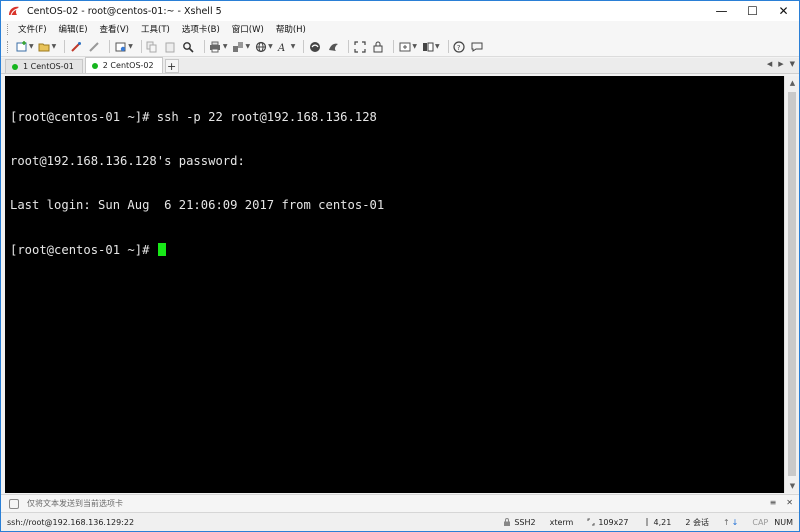 This screenshot has width=800, height=532. What do you see at coordinates (459, 46) in the screenshot?
I see `help-icon: ?` at bounding box center [459, 46].